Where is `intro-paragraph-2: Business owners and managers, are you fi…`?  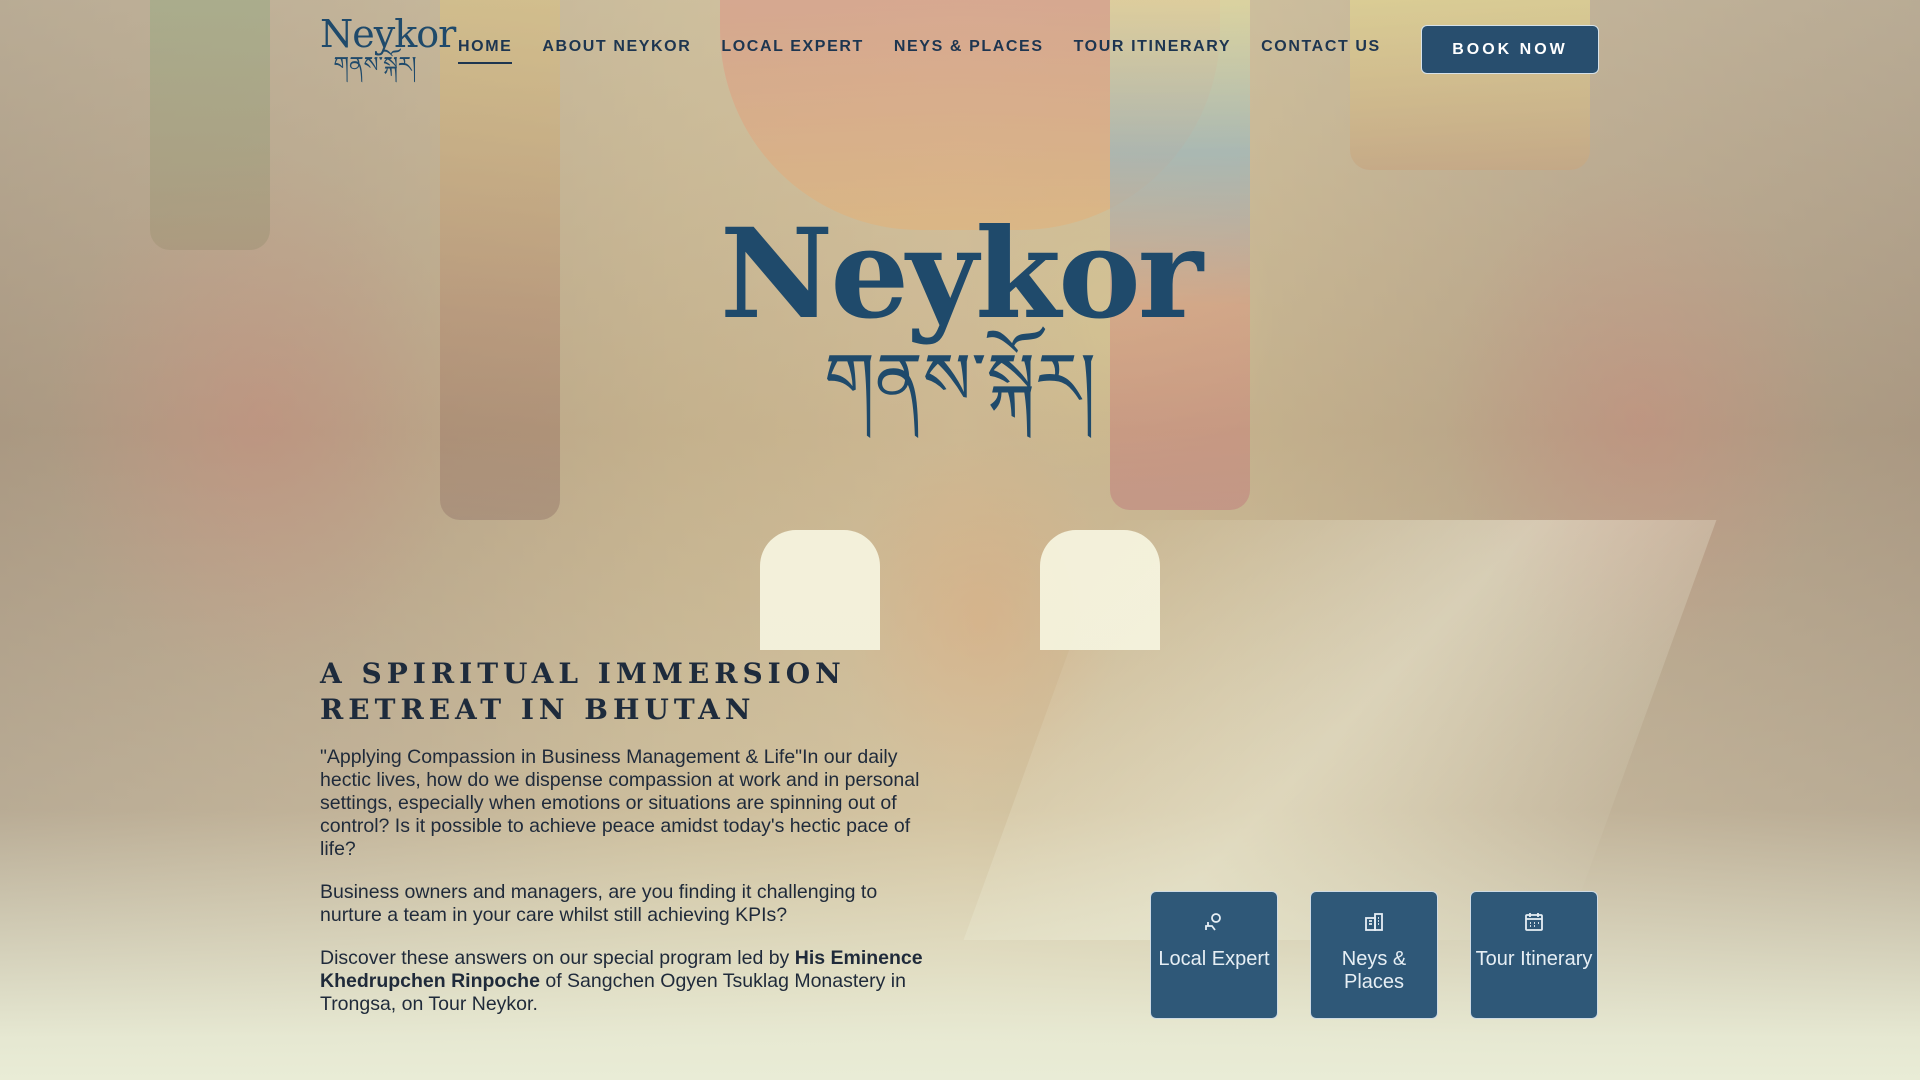 intro-paragraph-2: Business owners and managers, are you fi… is located at coordinates (599, 903).